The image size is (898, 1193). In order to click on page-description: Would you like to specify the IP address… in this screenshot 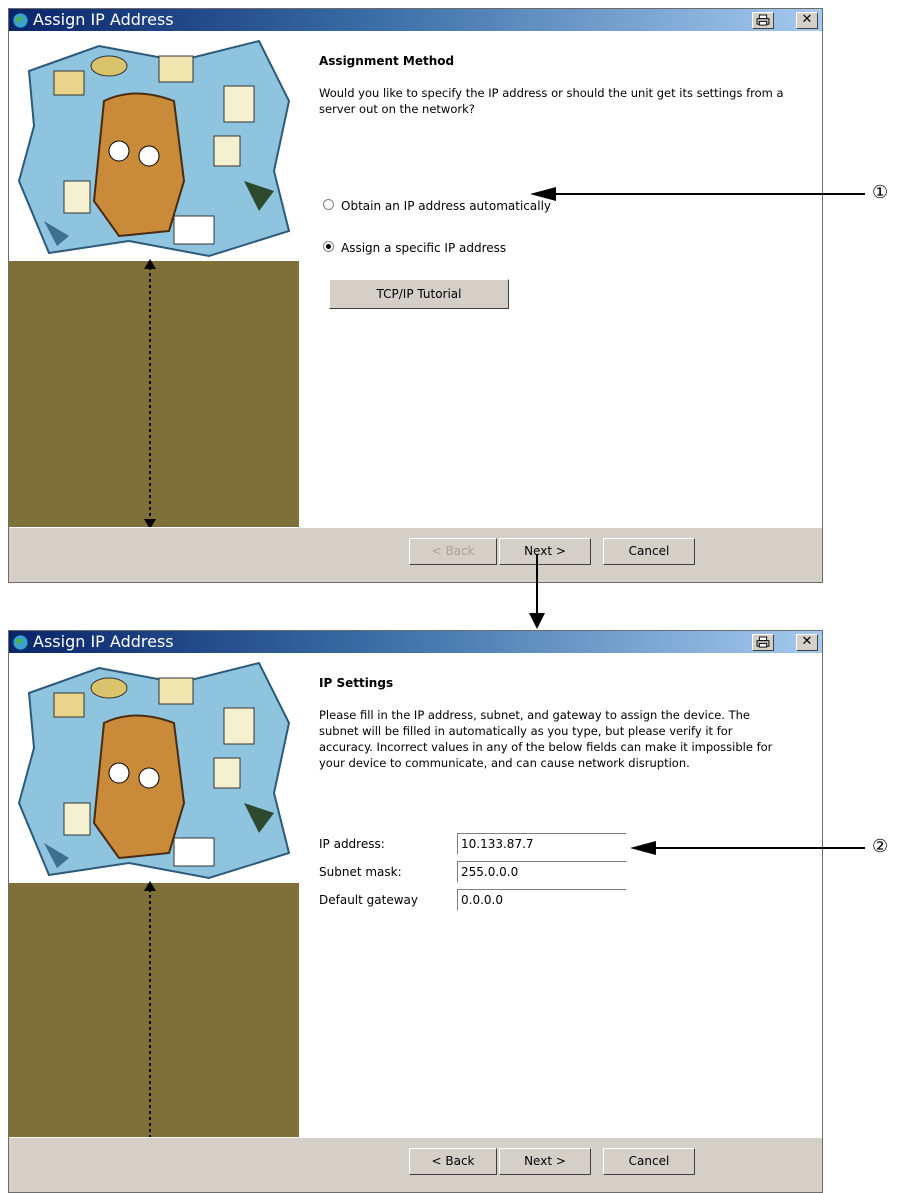, I will do `click(551, 101)`.